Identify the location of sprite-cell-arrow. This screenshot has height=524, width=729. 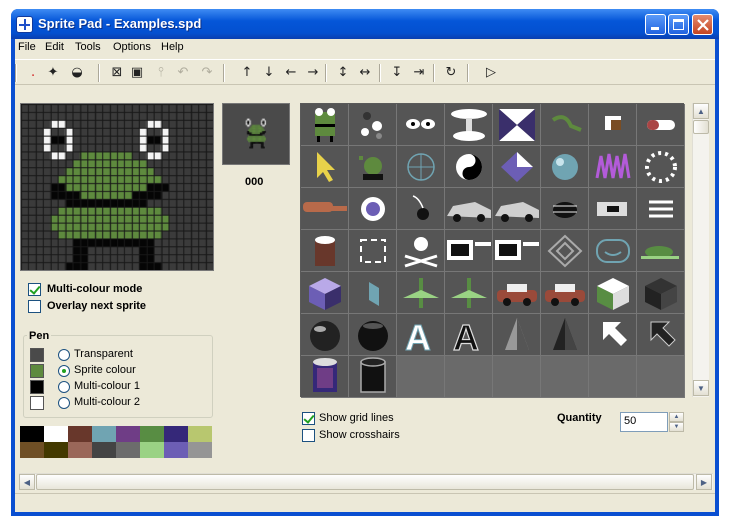
(325, 167).